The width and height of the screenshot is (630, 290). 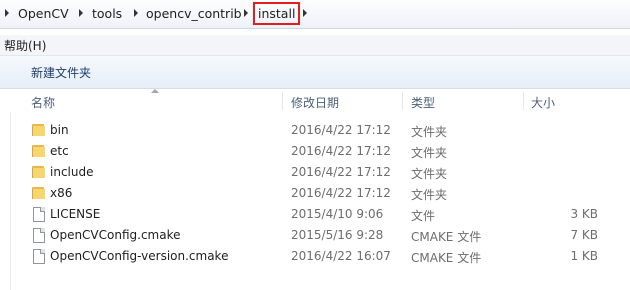 What do you see at coordinates (5, 201) in the screenshot?
I see `navigation-pane-edge` at bounding box center [5, 201].